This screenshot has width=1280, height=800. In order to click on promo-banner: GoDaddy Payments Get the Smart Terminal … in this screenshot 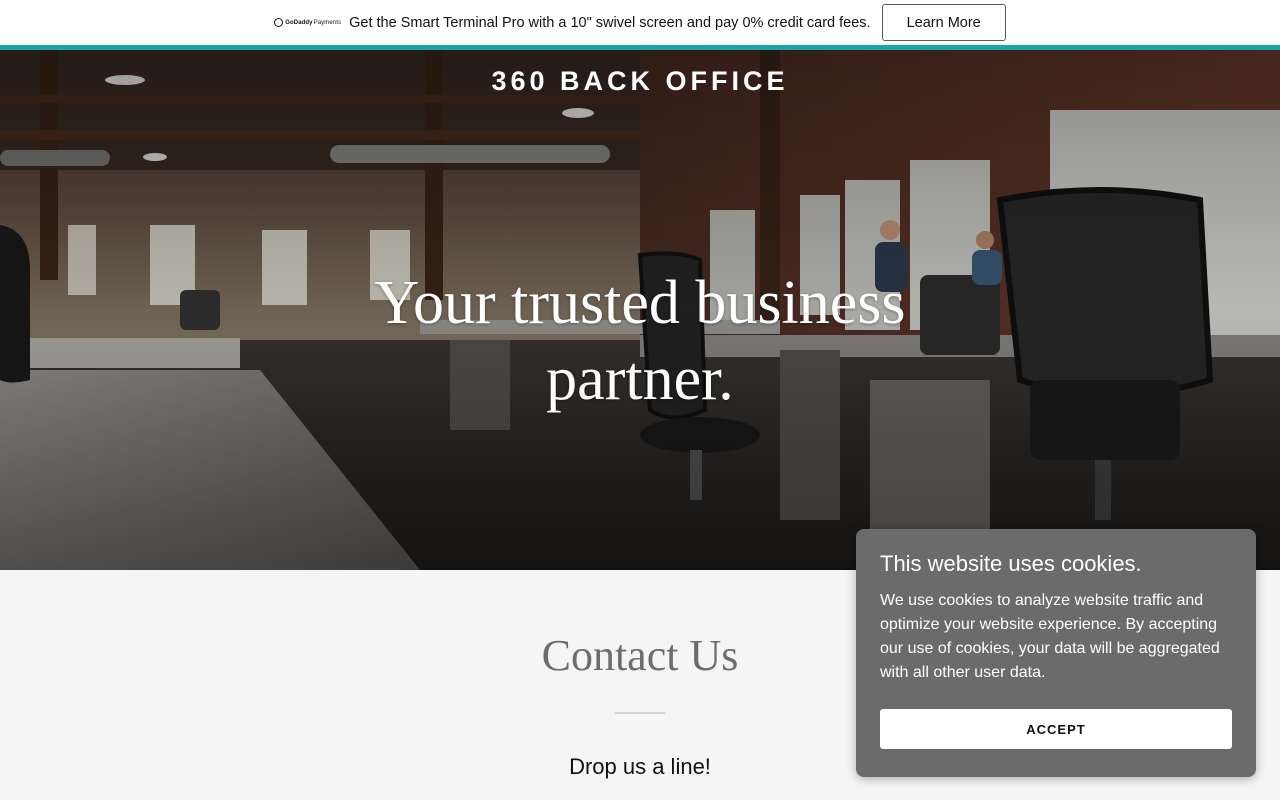, I will do `click(640, 22)`.